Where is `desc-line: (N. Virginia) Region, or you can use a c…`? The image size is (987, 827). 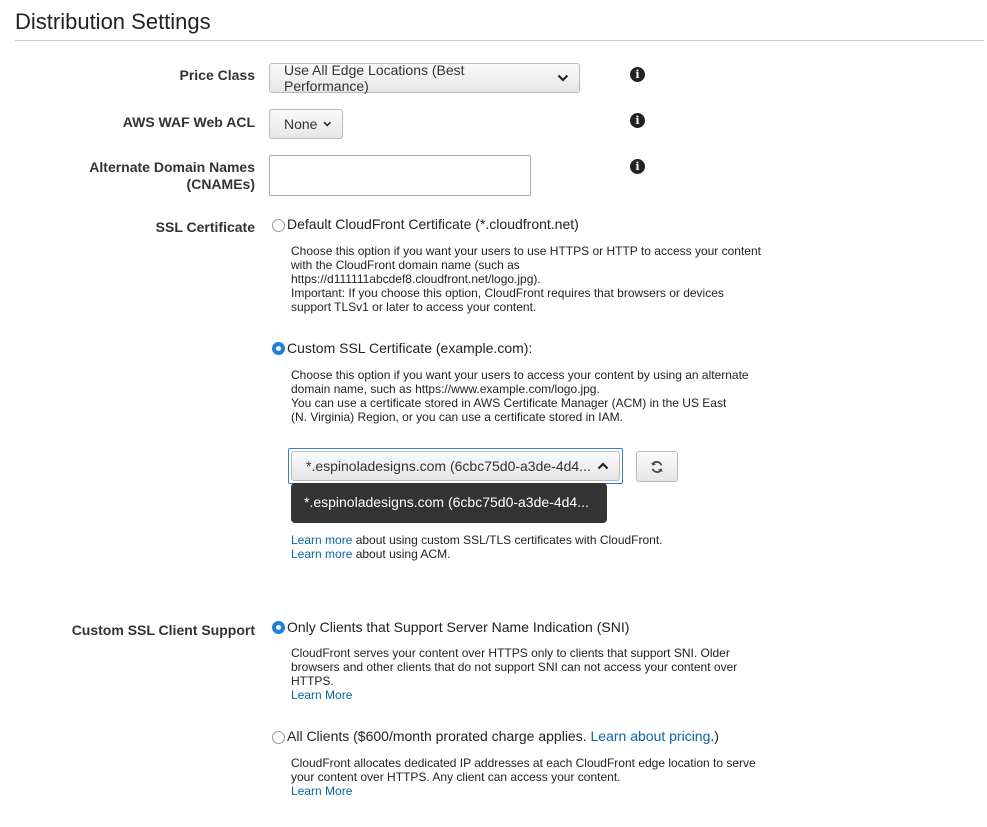
desc-line: (N. Virginia) Region, or you can use a c… is located at coordinates (457, 417).